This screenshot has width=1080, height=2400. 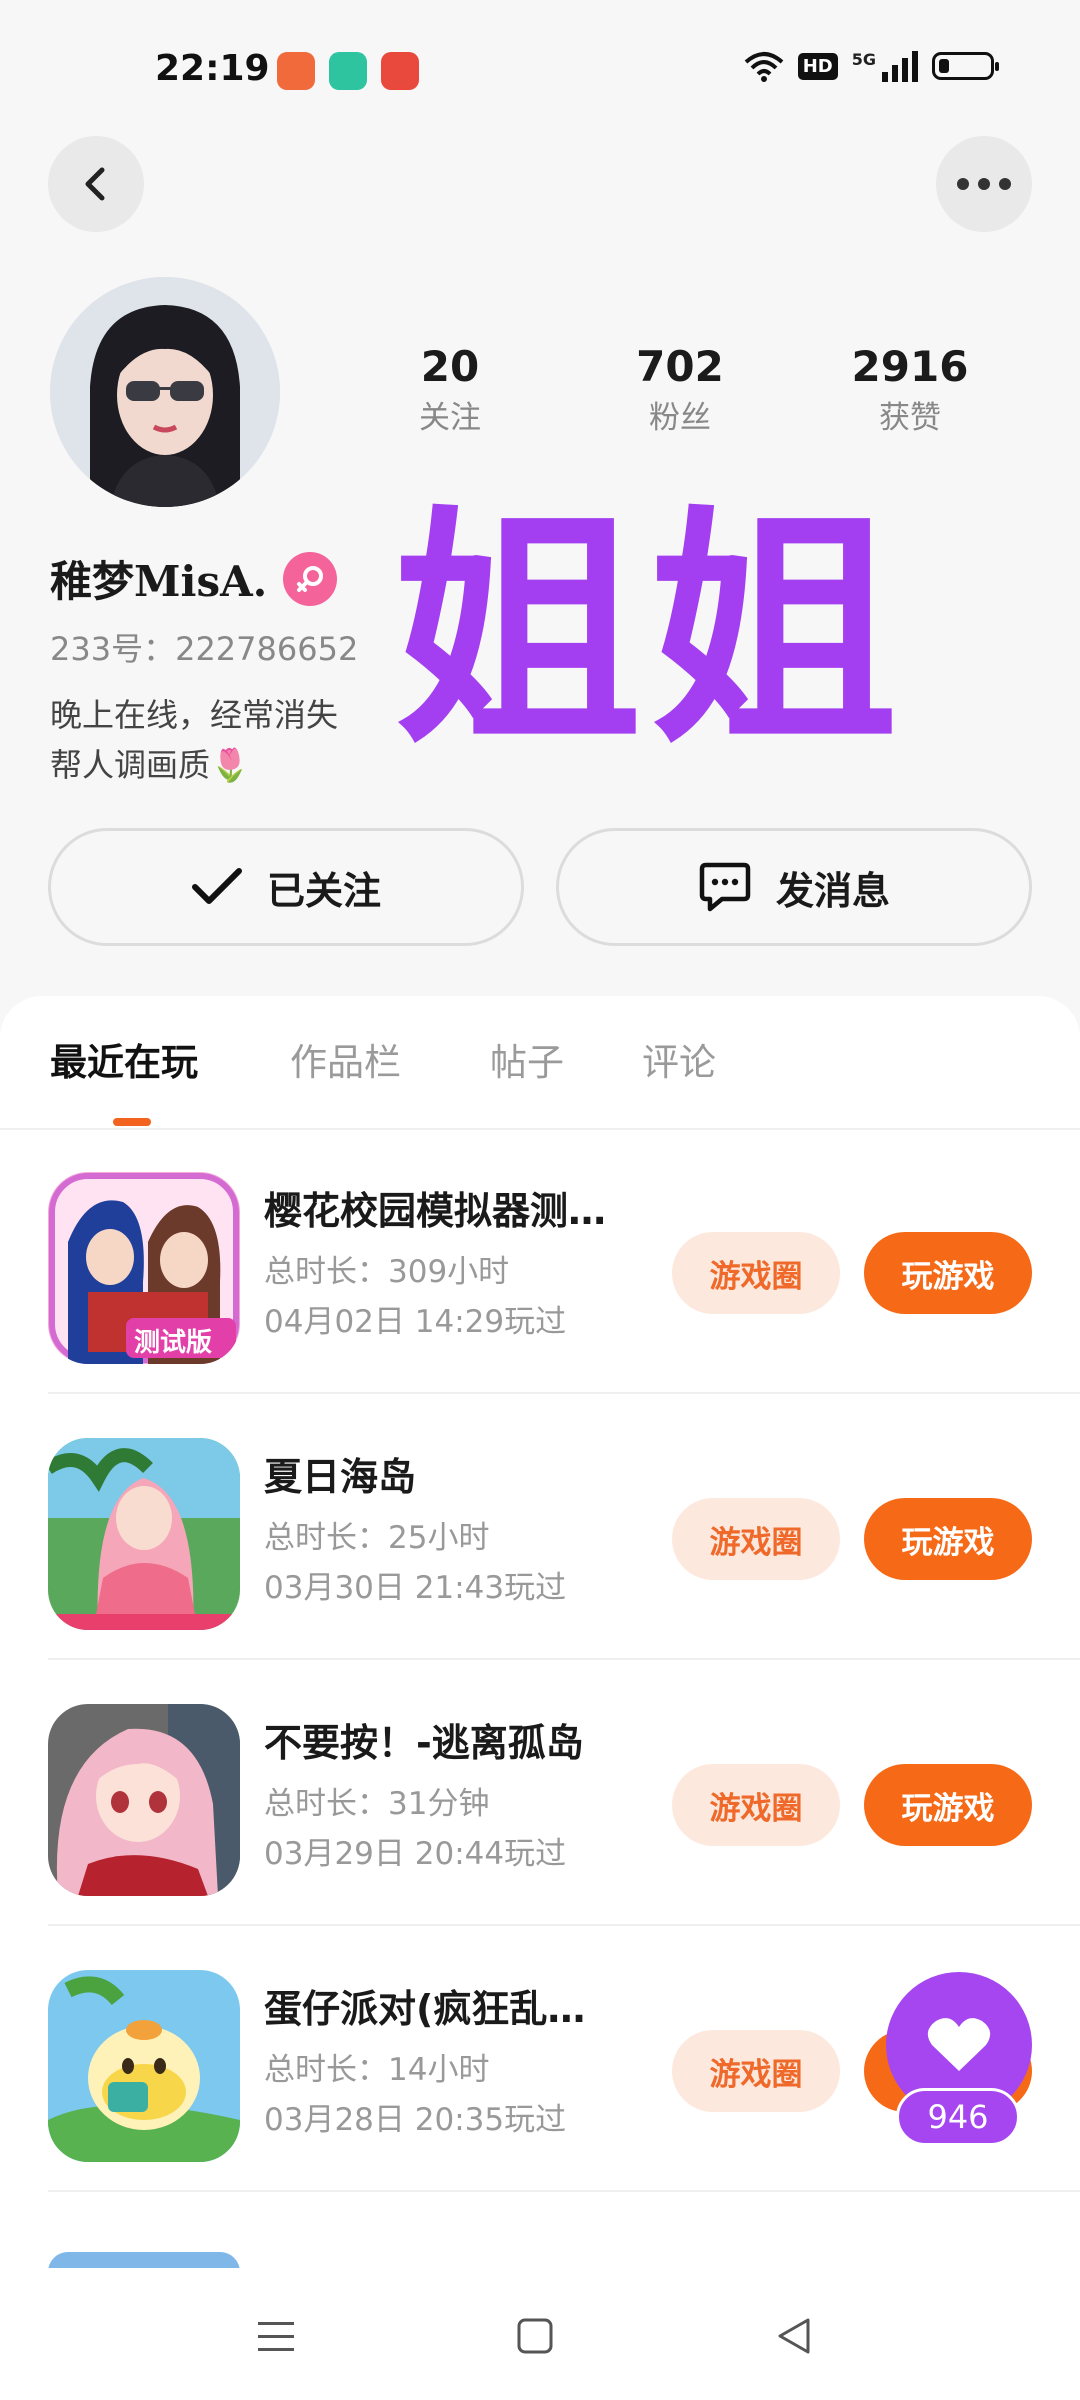 I want to click on stat-value: 20, so click(x=450, y=366).